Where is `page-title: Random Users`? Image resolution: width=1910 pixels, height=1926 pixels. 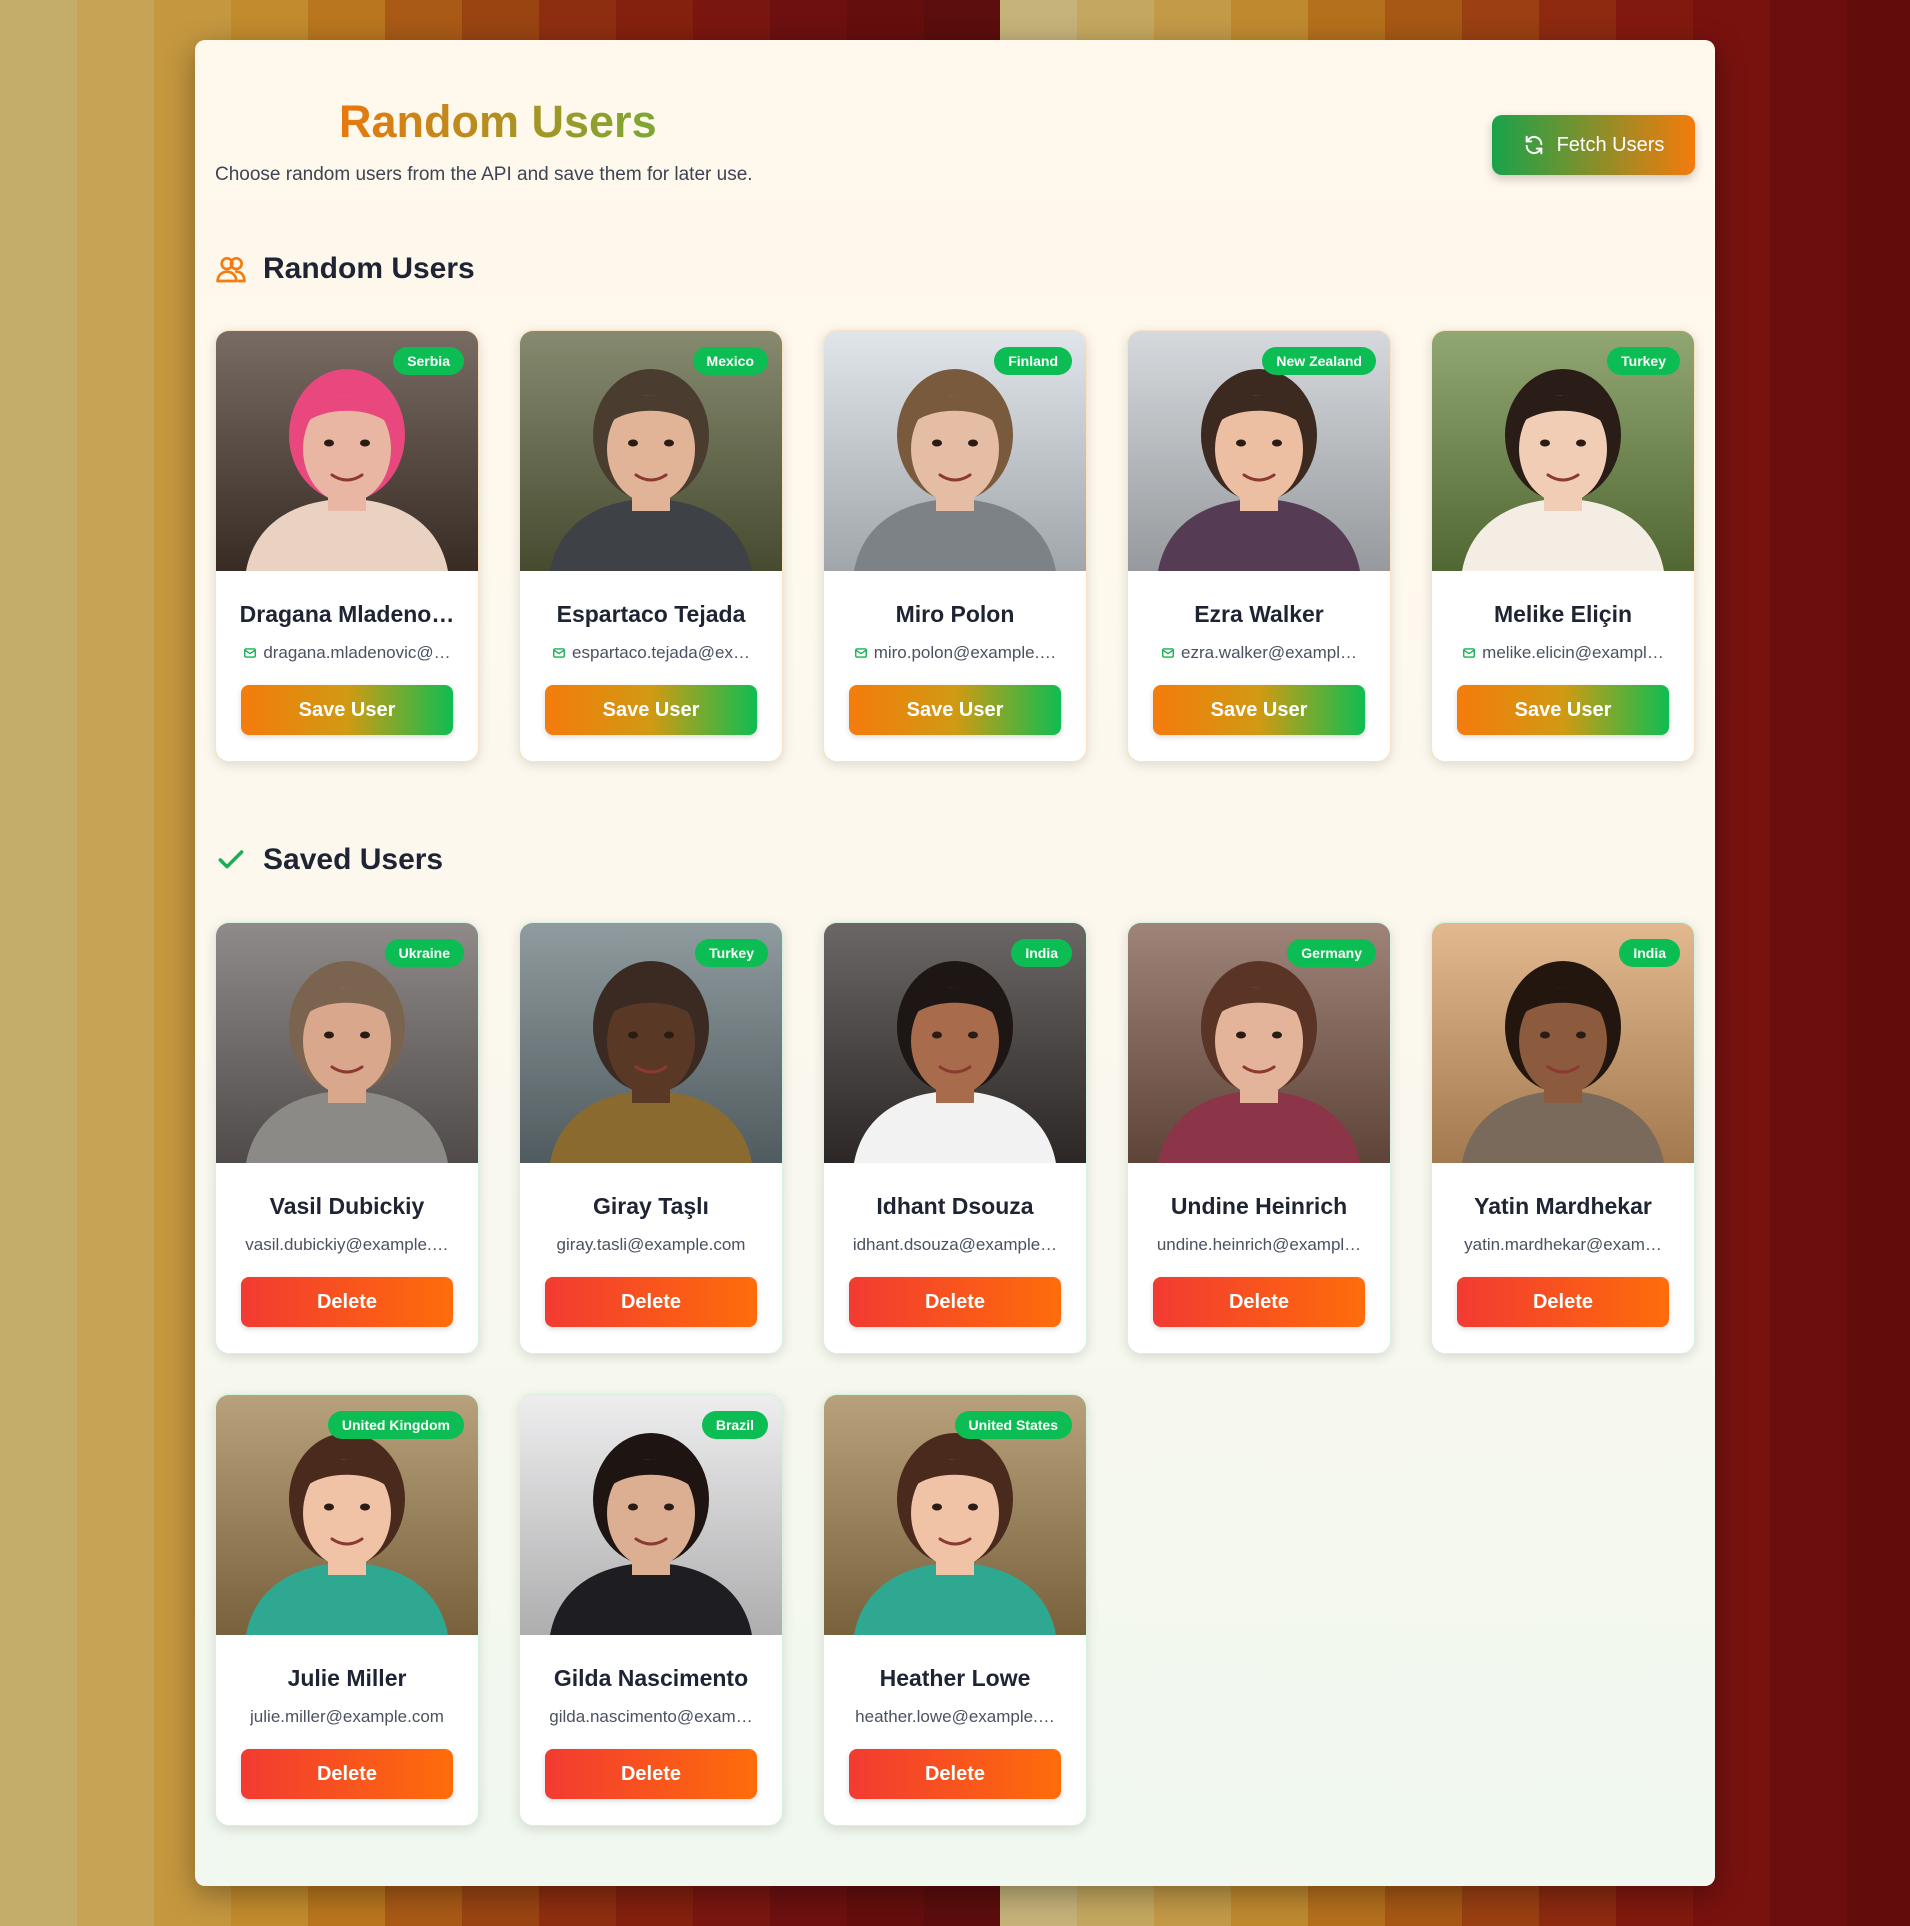 page-title: Random Users is located at coordinates (498, 121).